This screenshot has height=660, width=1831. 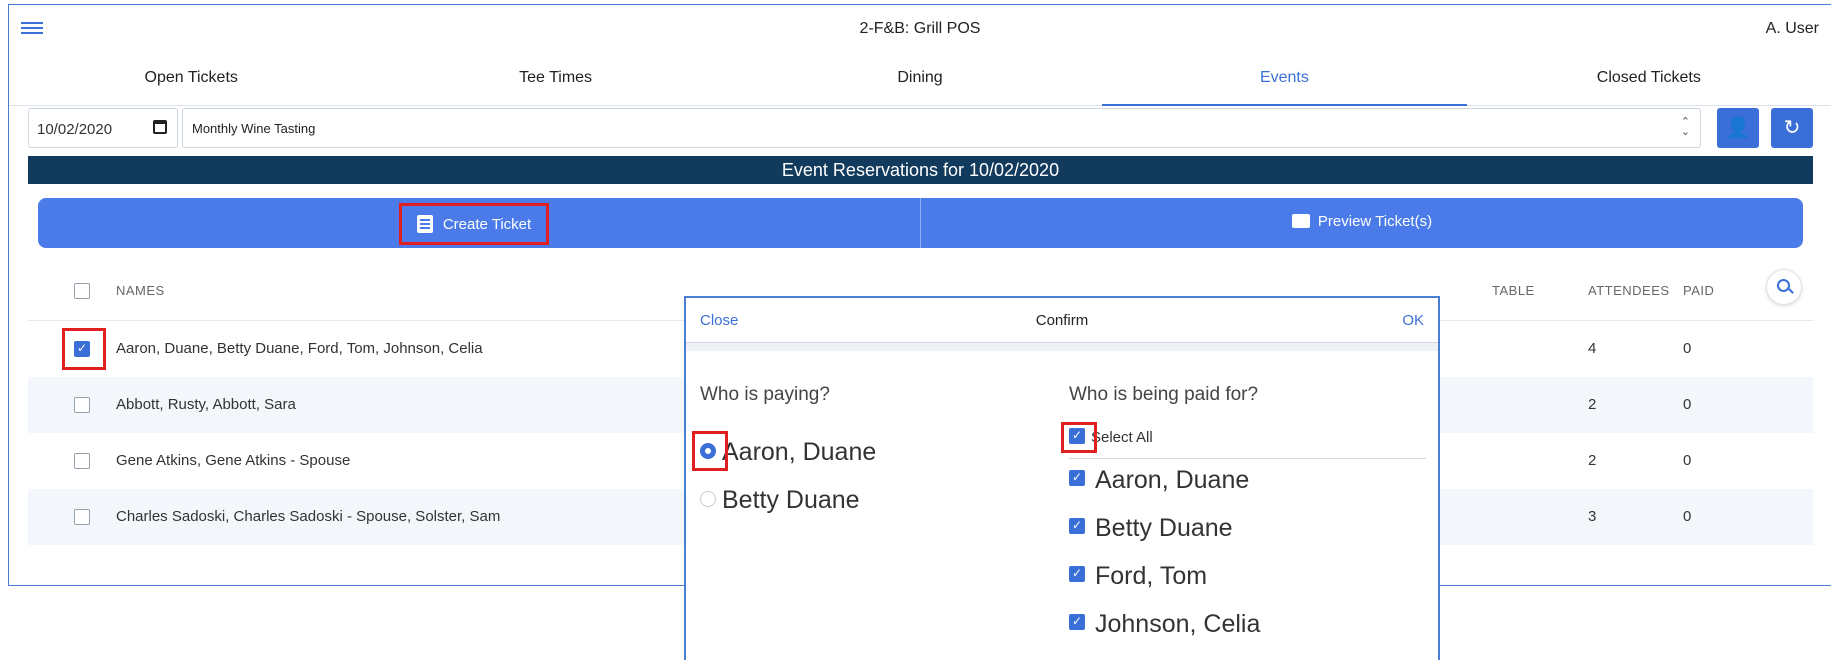 I want to click on create-ticket-area: Create Ticket, so click(x=479, y=223).